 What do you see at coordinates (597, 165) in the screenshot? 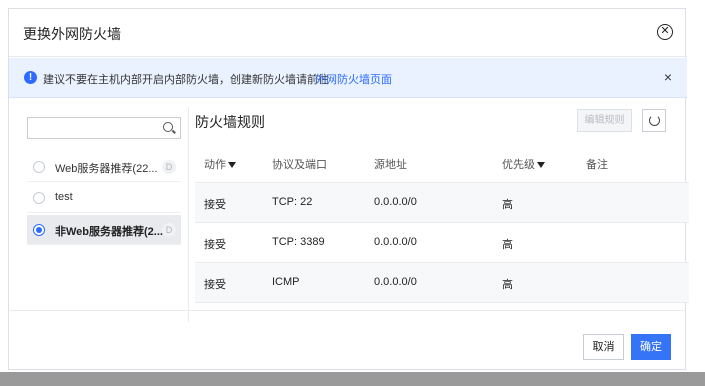
I see `header-note: 备注` at bounding box center [597, 165].